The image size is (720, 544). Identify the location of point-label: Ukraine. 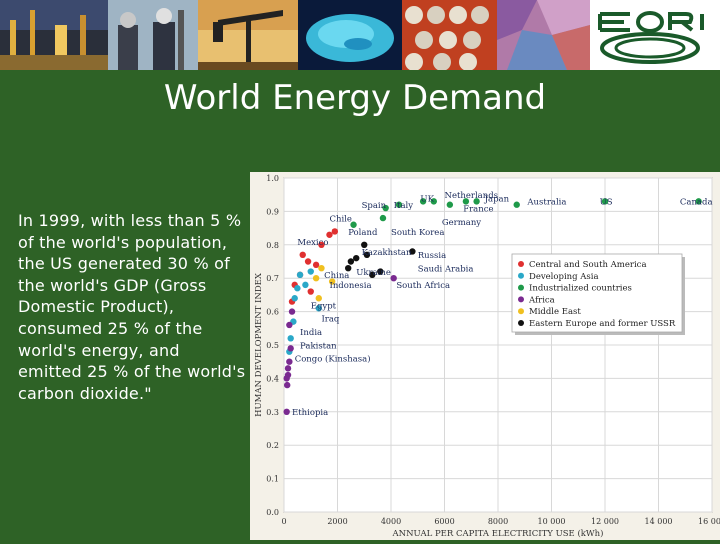
(373, 273).